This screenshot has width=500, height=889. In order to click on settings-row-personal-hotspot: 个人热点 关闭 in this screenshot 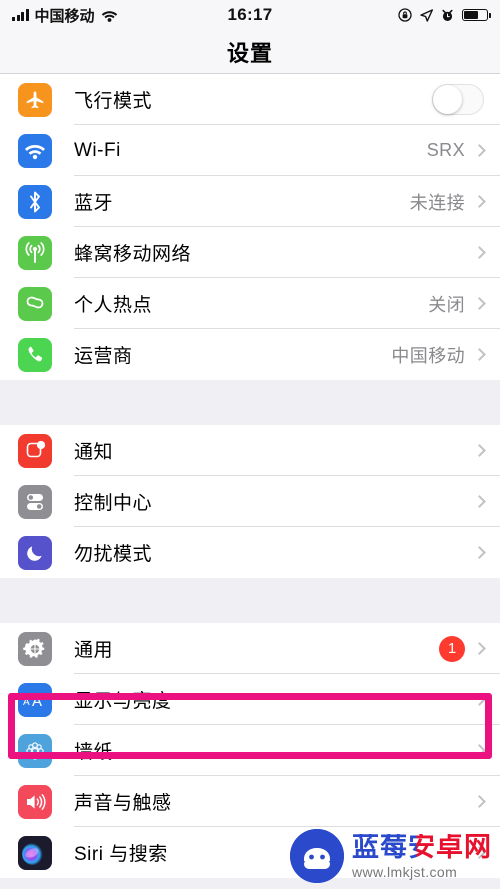, I will do `click(250, 303)`.